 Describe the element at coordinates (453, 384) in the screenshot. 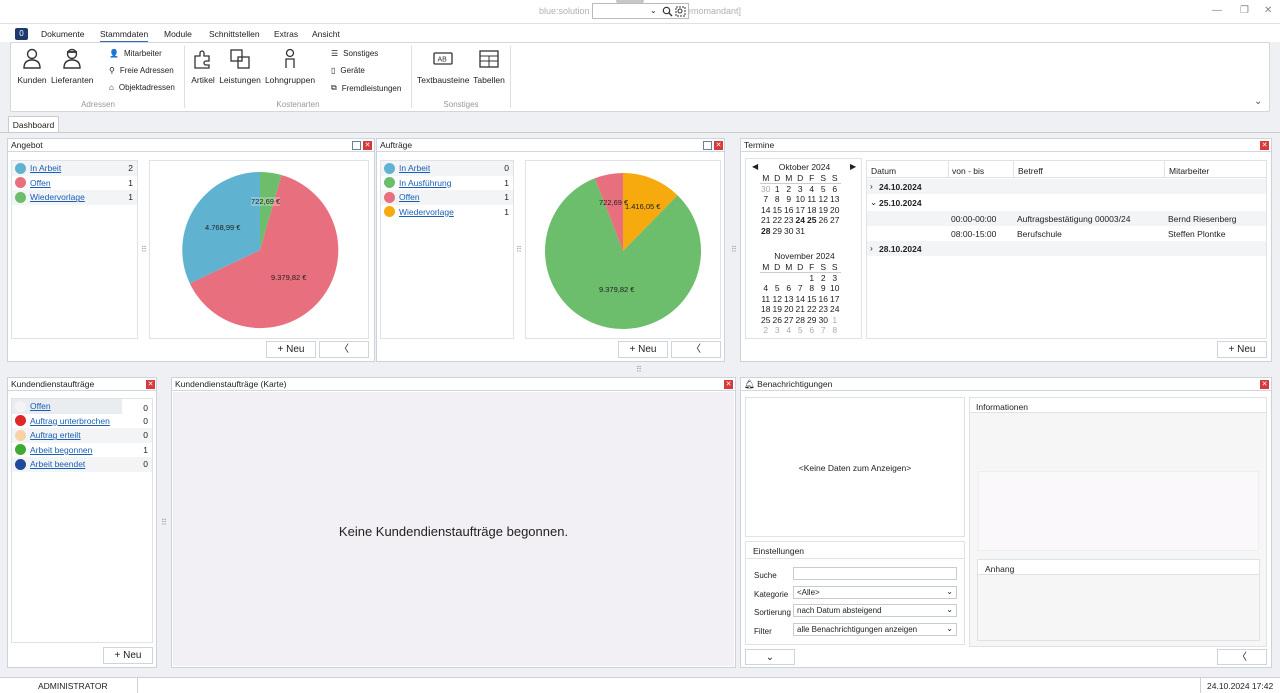

I see `karte-header: Kundendienstaufträge (Karte)` at that location.